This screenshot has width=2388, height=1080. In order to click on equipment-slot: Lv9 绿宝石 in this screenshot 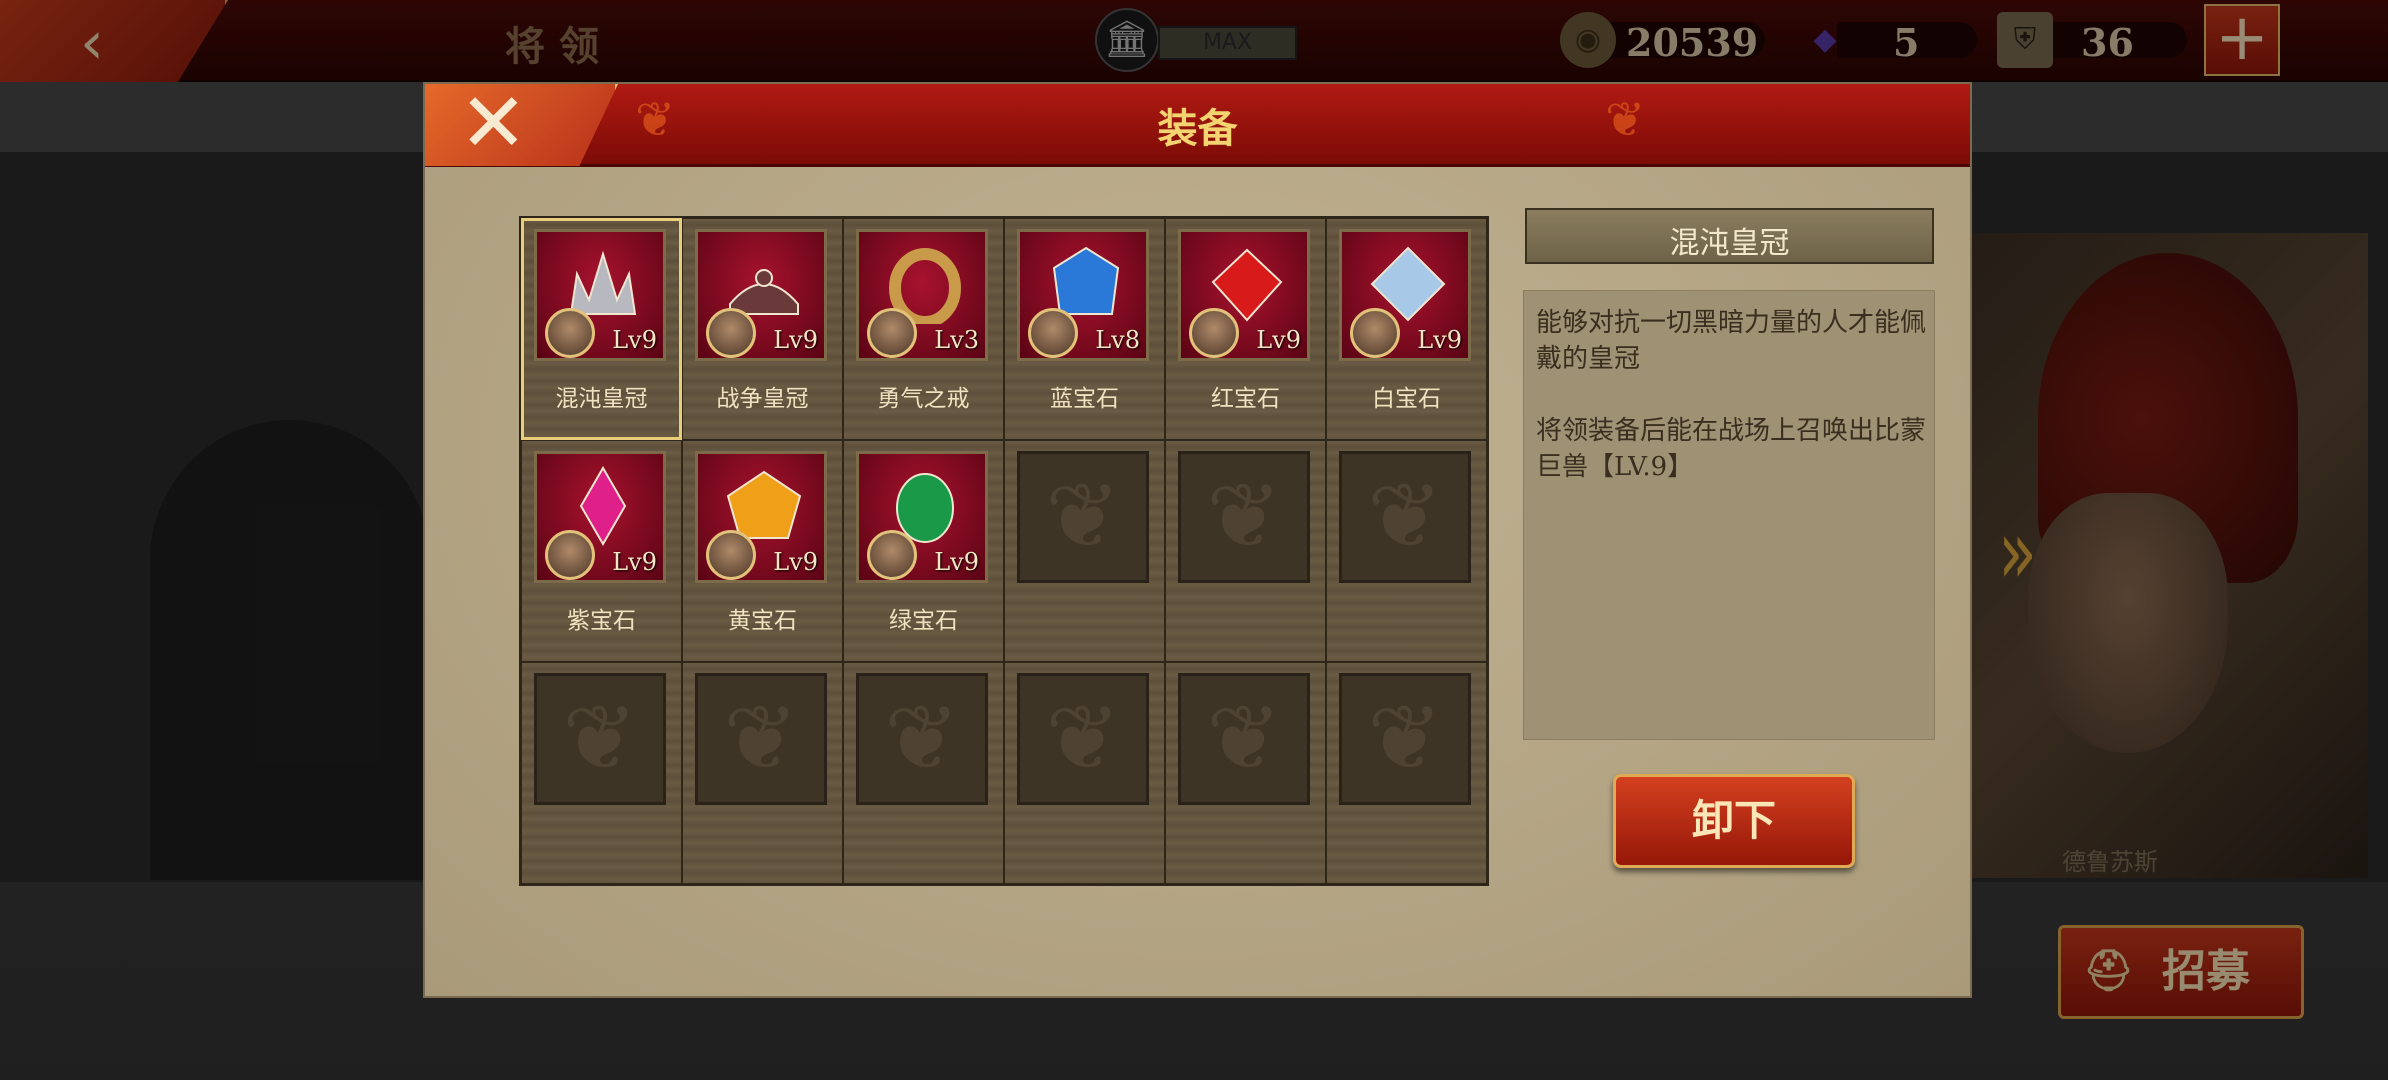, I will do `click(923, 551)`.